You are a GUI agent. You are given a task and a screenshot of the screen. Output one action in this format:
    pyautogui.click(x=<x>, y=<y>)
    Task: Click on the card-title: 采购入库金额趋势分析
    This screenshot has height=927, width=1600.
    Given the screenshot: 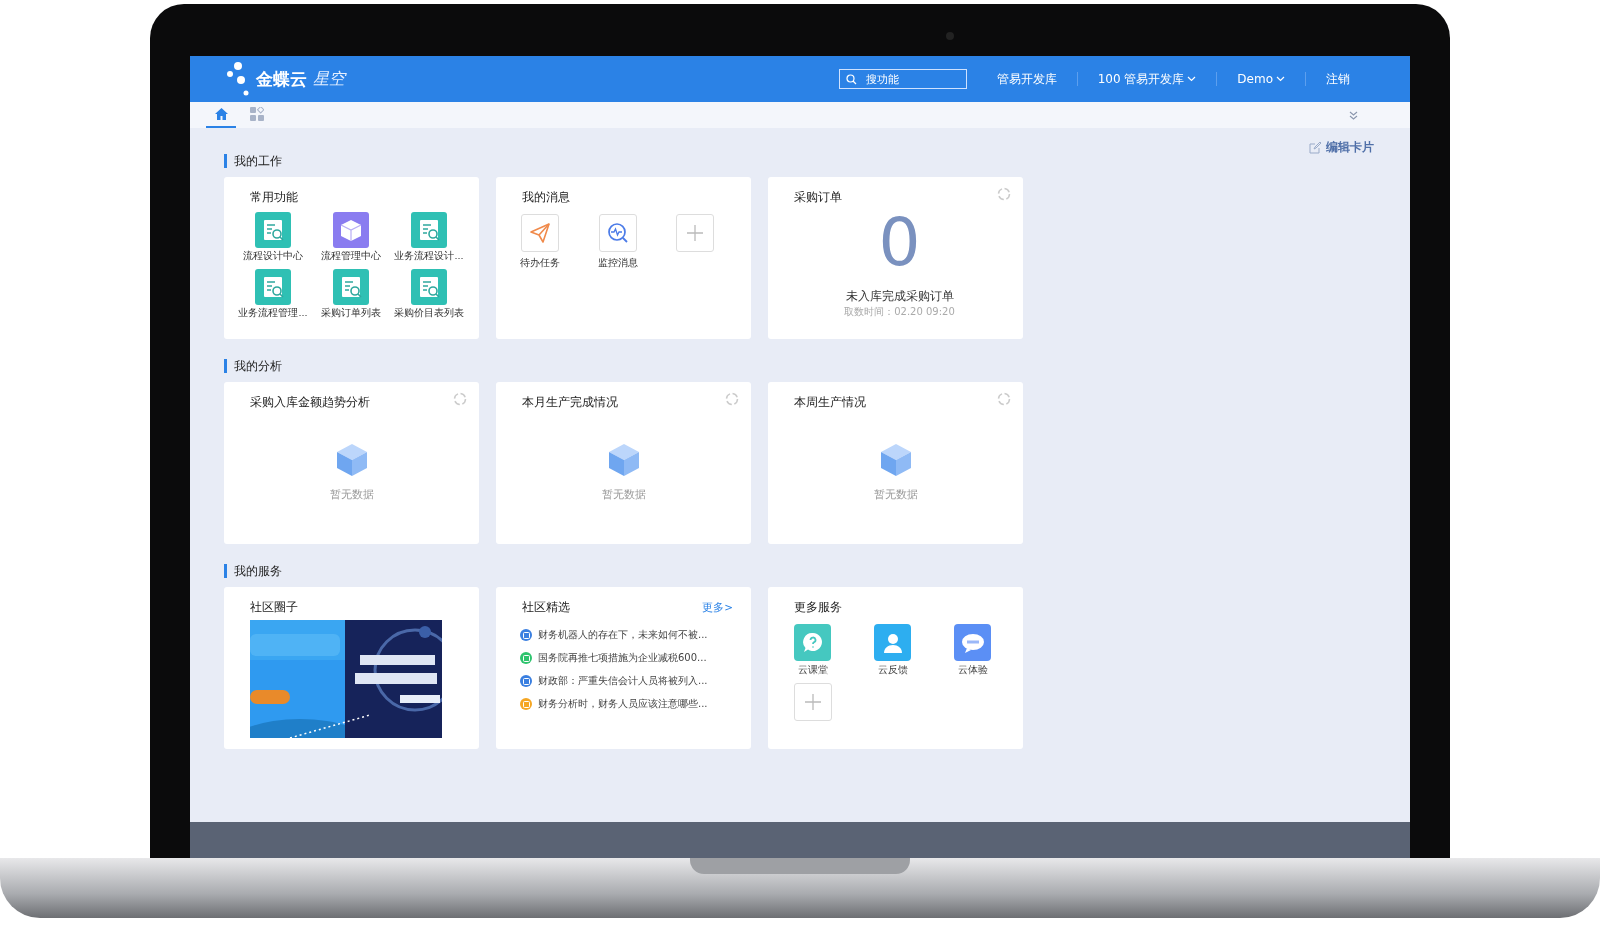 What is the action you would take?
    pyautogui.click(x=310, y=402)
    